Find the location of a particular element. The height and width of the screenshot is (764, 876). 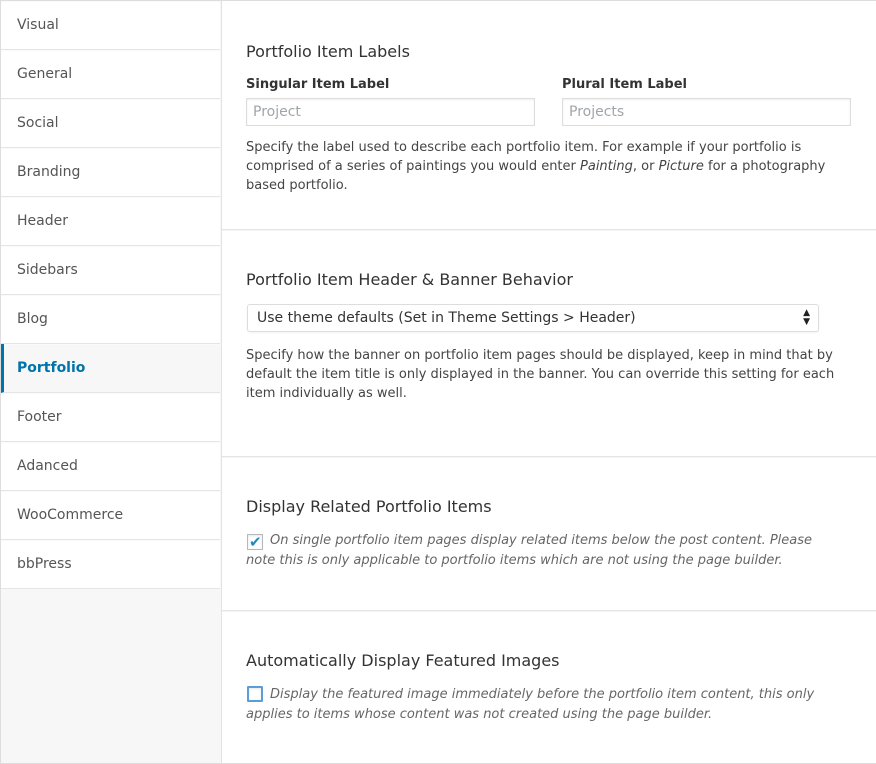

desc-emphasis: Painting is located at coordinates (606, 166).